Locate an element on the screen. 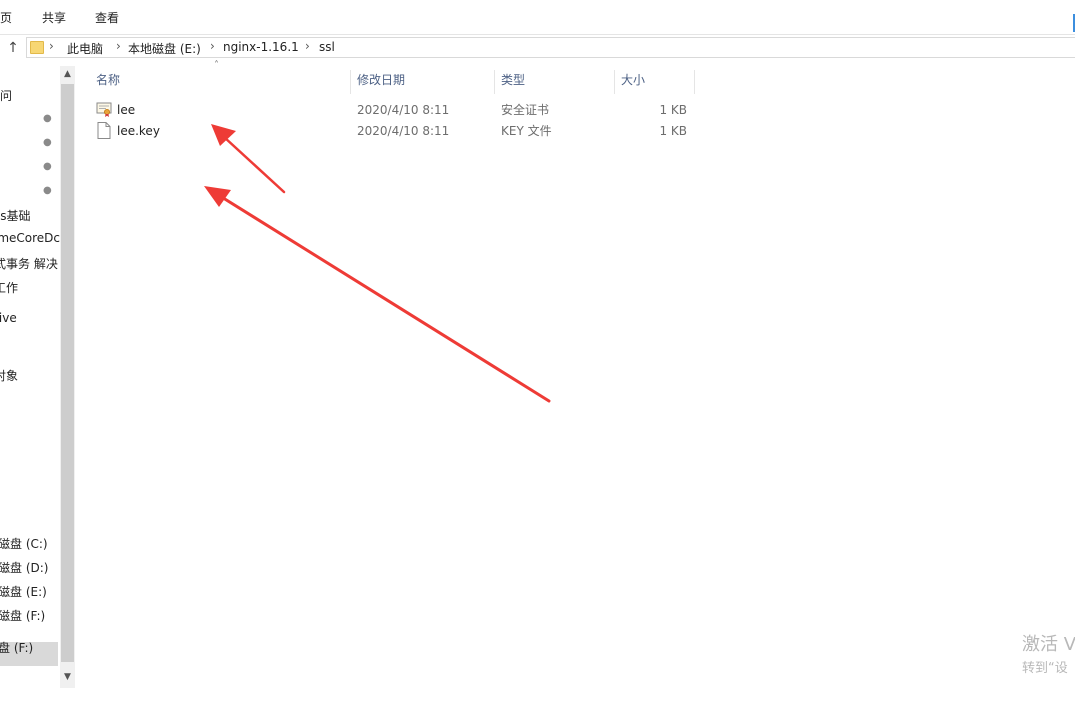 The height and width of the screenshot is (703, 1075). activation-watermark-subtitle: 转到“设 is located at coordinates (1045, 668).